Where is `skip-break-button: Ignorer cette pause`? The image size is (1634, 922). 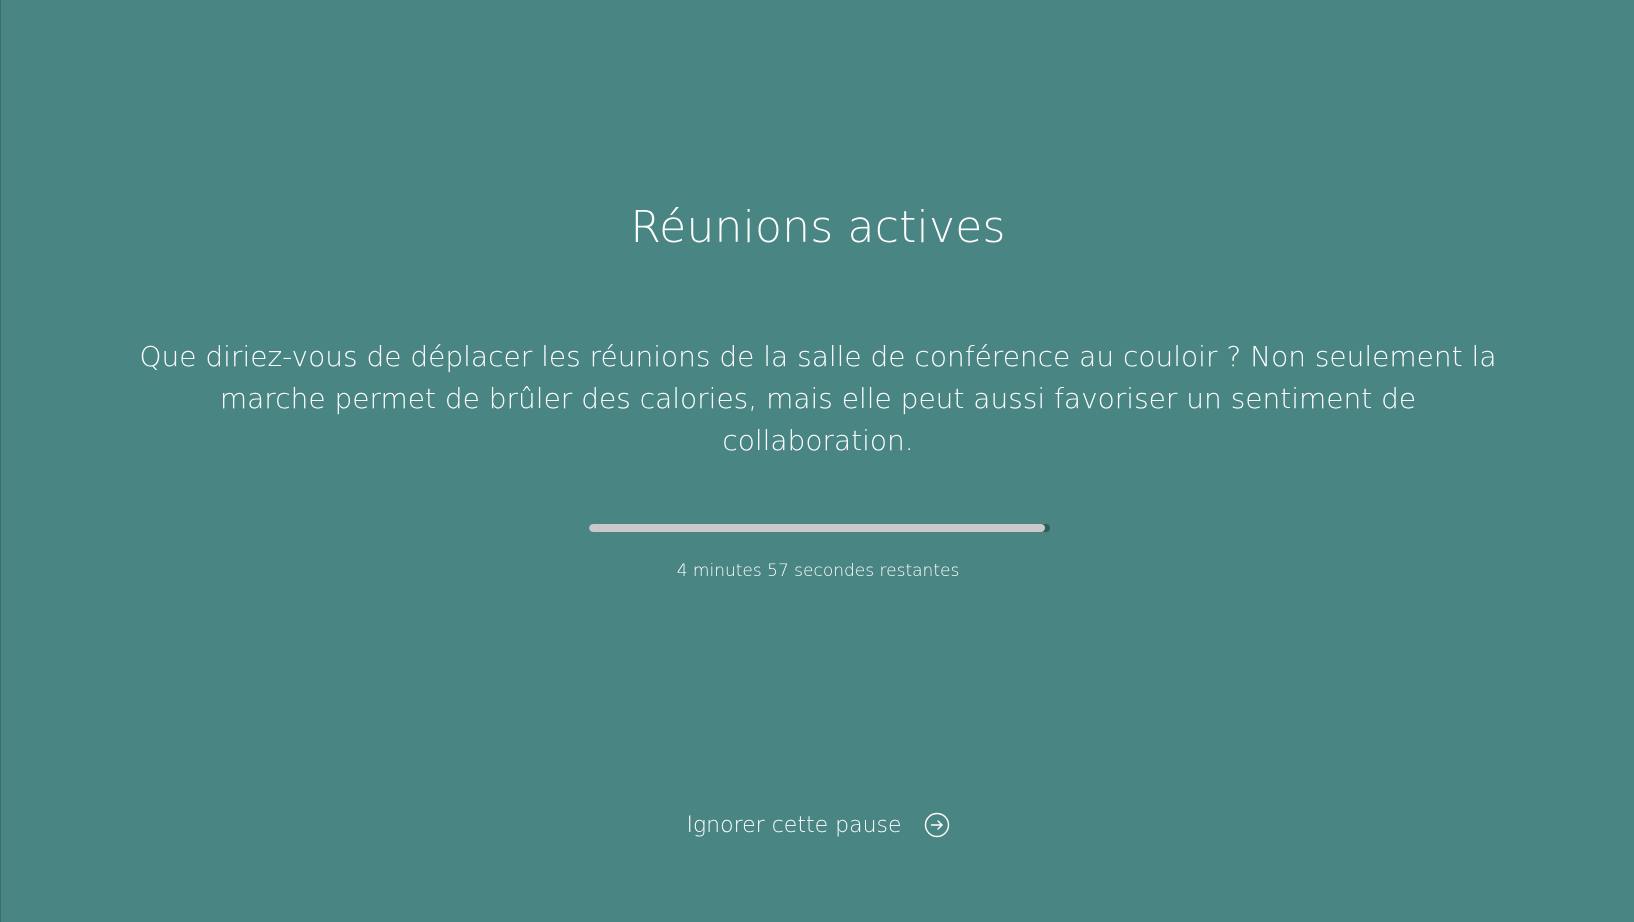
skip-break-button: Ignorer cette pause is located at coordinates (817, 825).